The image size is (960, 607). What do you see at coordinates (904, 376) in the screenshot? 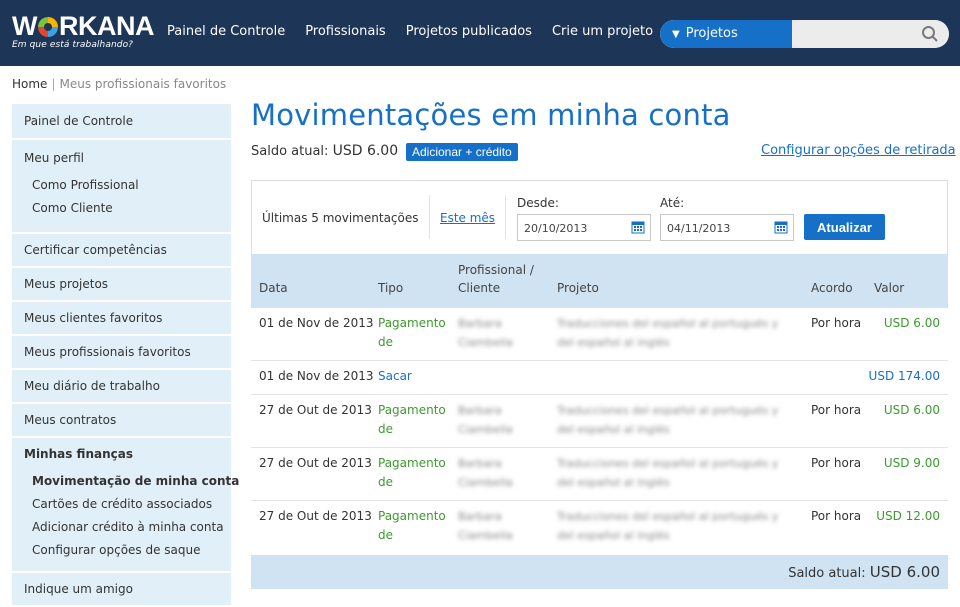
I see `row-valor: USD 174.00` at bounding box center [904, 376].